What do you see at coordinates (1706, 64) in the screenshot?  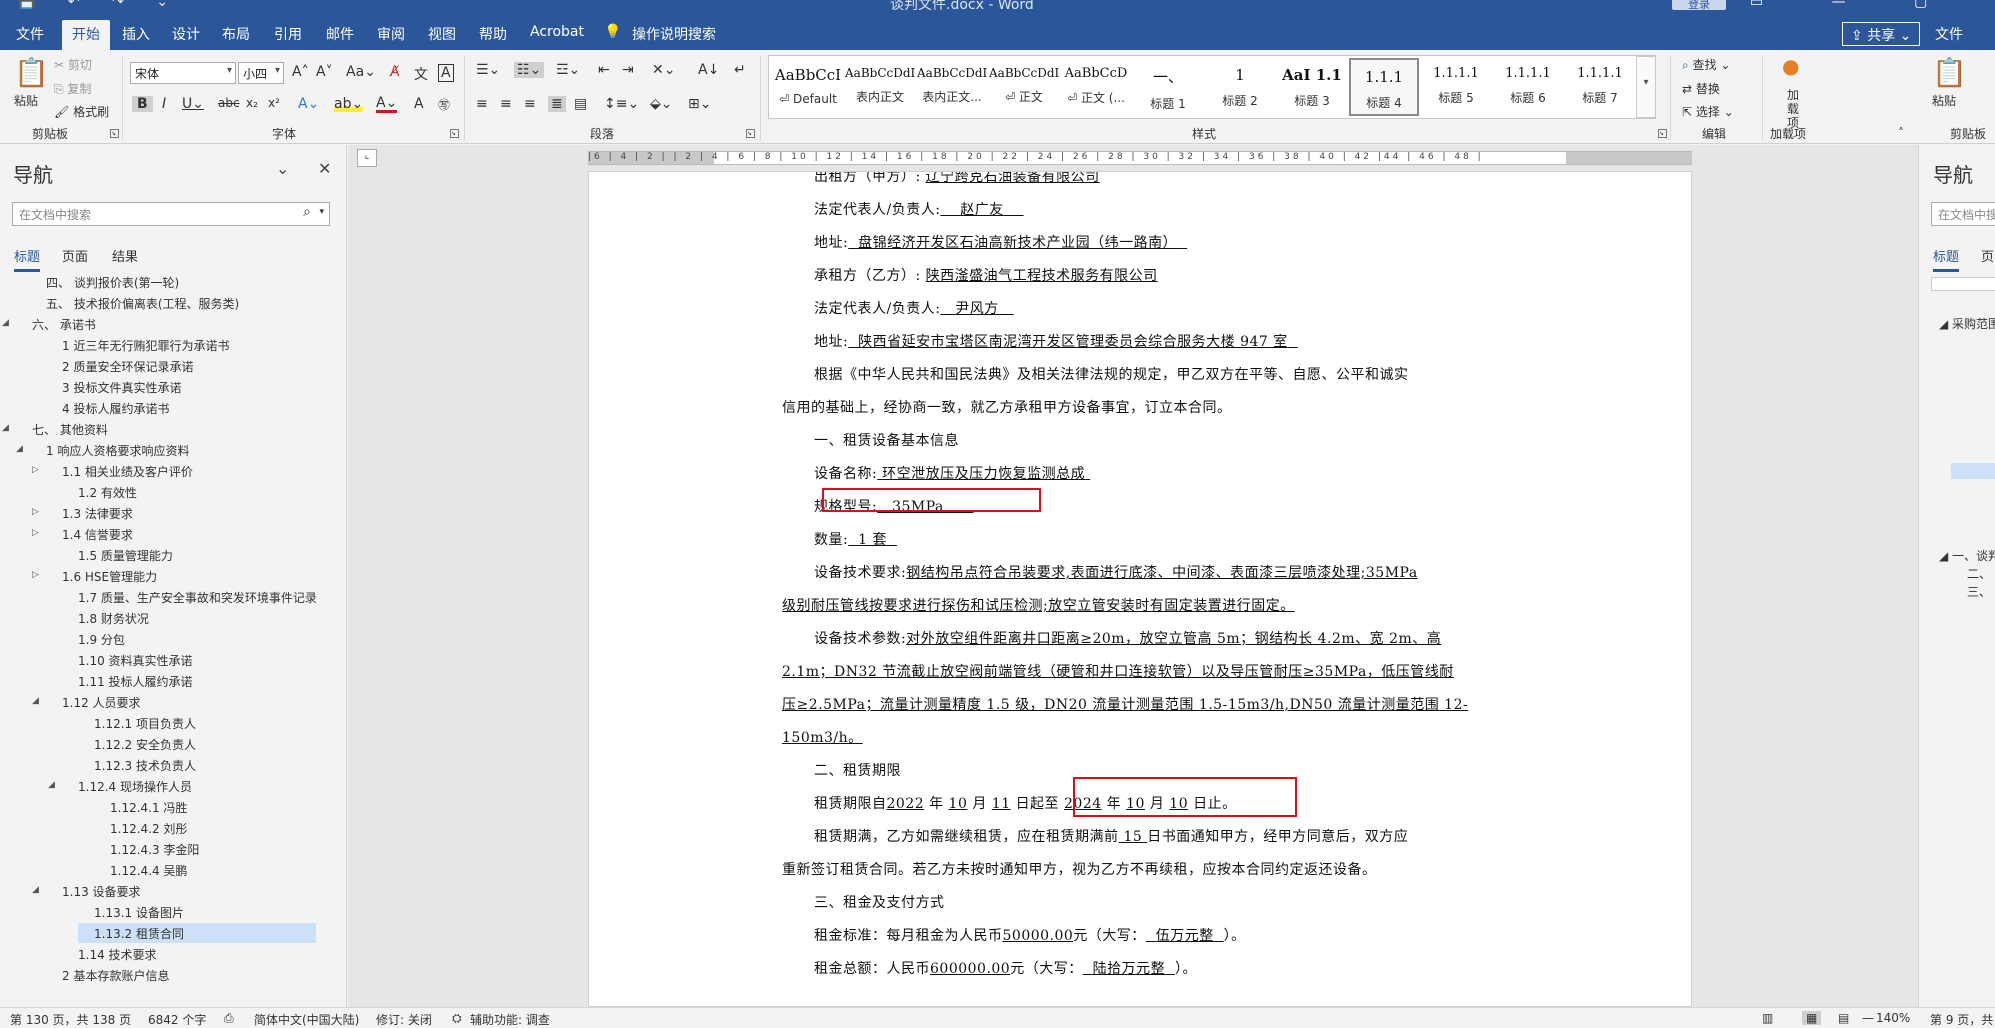 I see `find-button: ⌕ 查找 ⌄` at bounding box center [1706, 64].